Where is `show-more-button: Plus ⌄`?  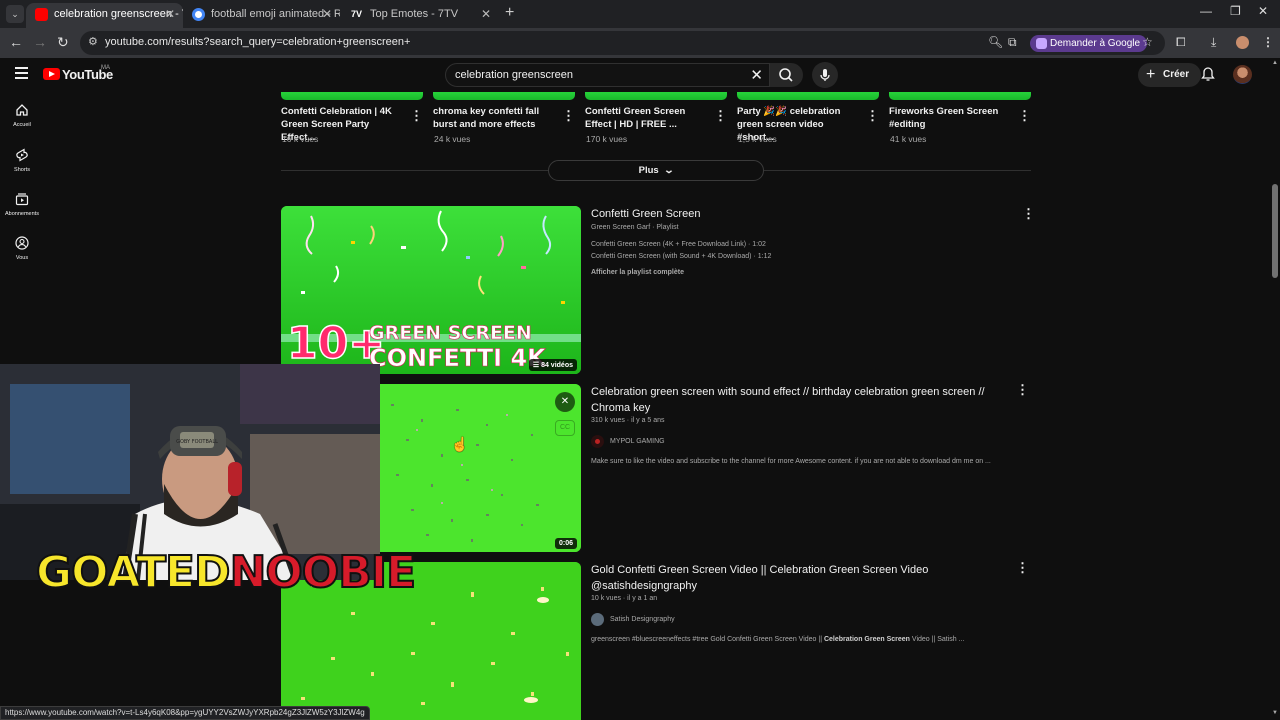 show-more-button: Plus ⌄ is located at coordinates (656, 170).